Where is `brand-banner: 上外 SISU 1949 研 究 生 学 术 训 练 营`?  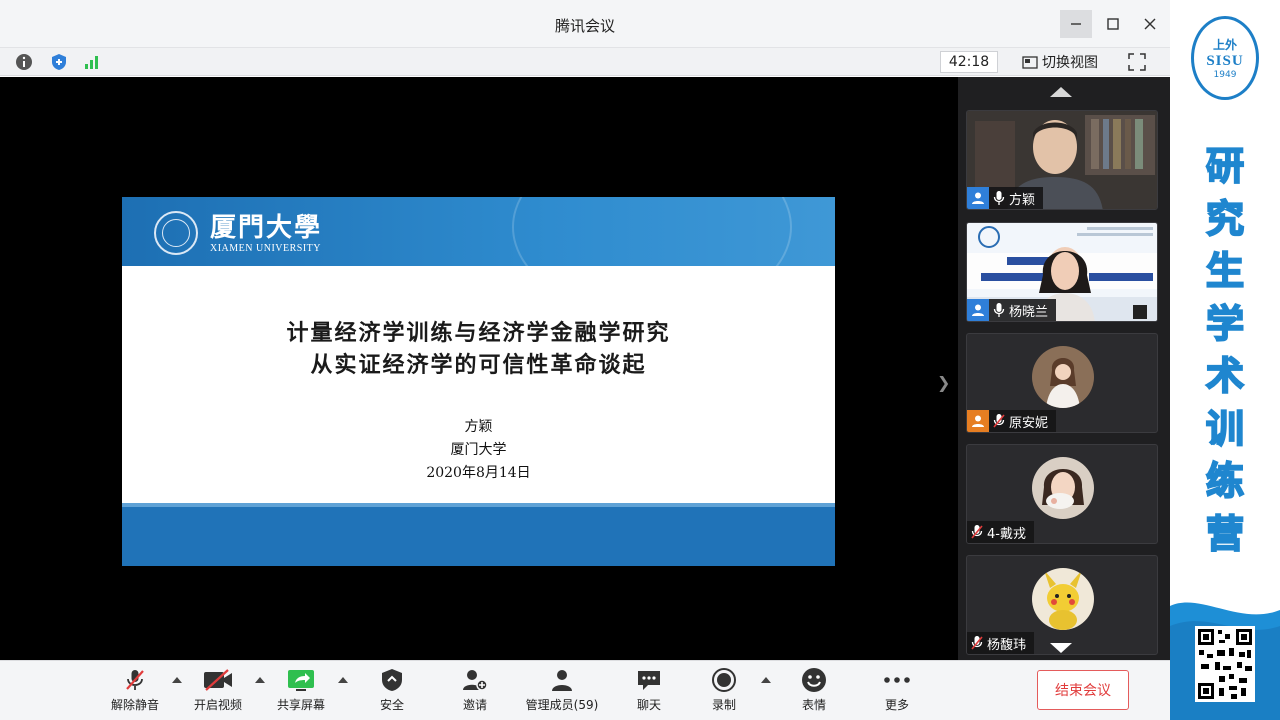 brand-banner: 上外 SISU 1949 研 究 生 学 术 训 练 营 is located at coordinates (1225, 360).